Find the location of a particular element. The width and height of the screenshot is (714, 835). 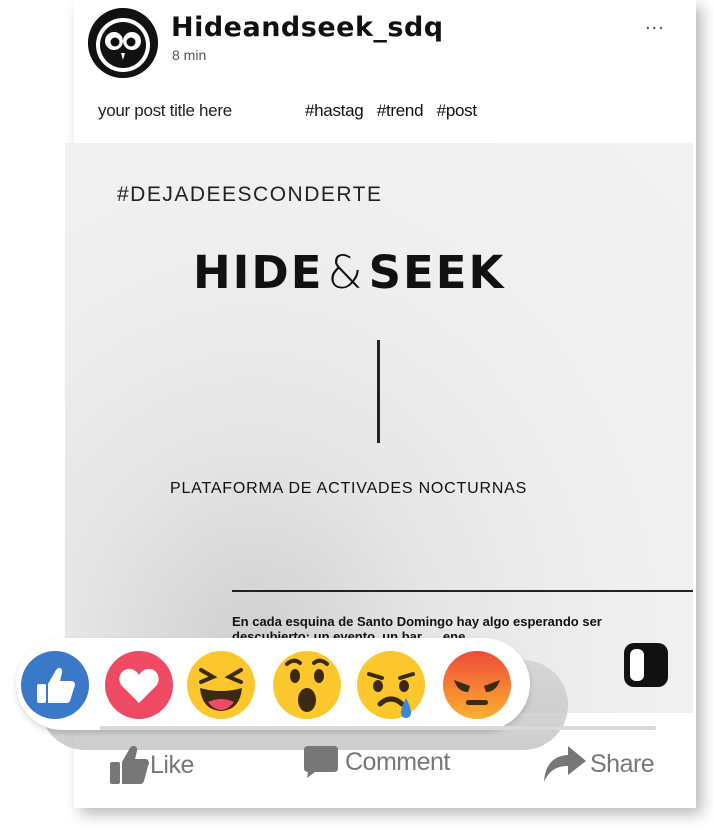

hashtag: #hastag is located at coordinates (334, 110).